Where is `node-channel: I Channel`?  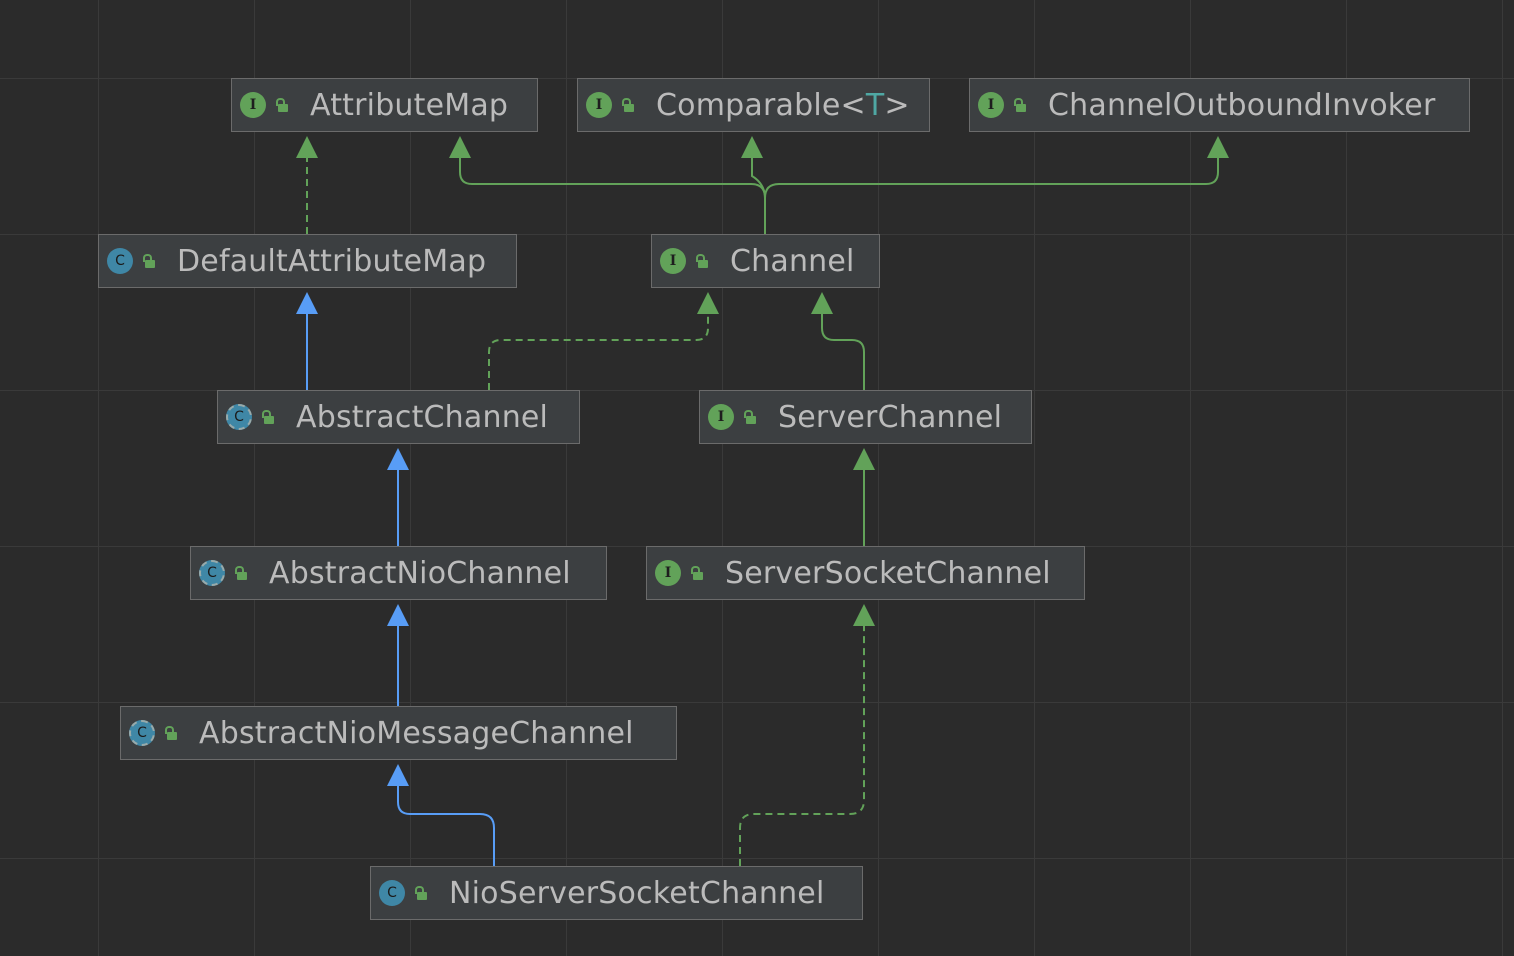
node-channel: I Channel is located at coordinates (765, 261).